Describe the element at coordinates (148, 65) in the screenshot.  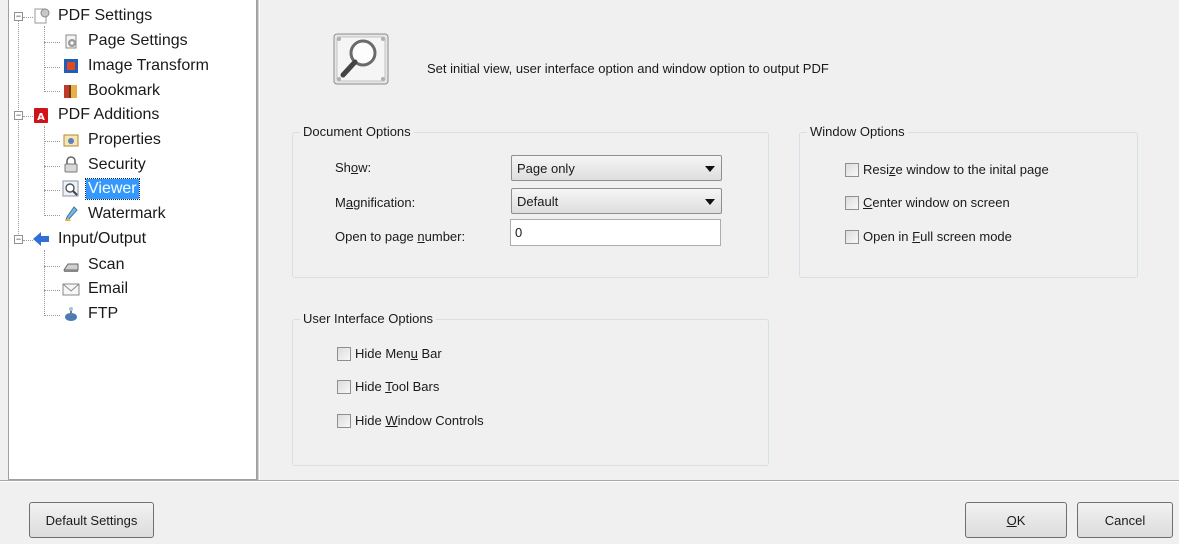
I see `tree-label: Image Transform` at that location.